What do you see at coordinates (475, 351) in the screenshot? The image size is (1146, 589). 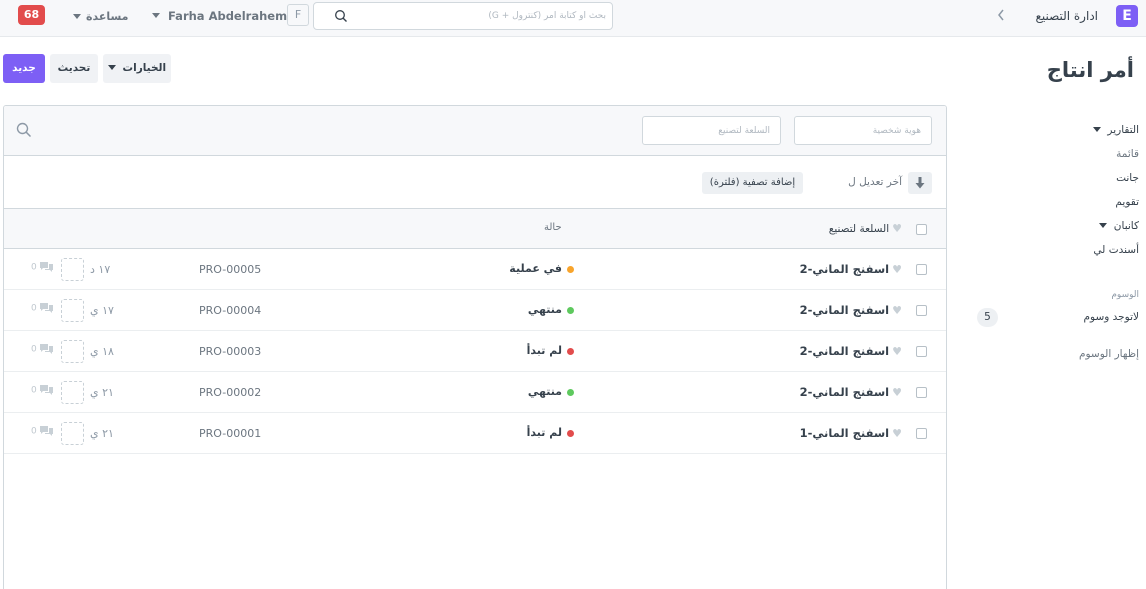 I see `table-row: ♥اسفنج الماني-2 لم تبدأ PRO-00003 ١٨ ي 0` at bounding box center [475, 351].